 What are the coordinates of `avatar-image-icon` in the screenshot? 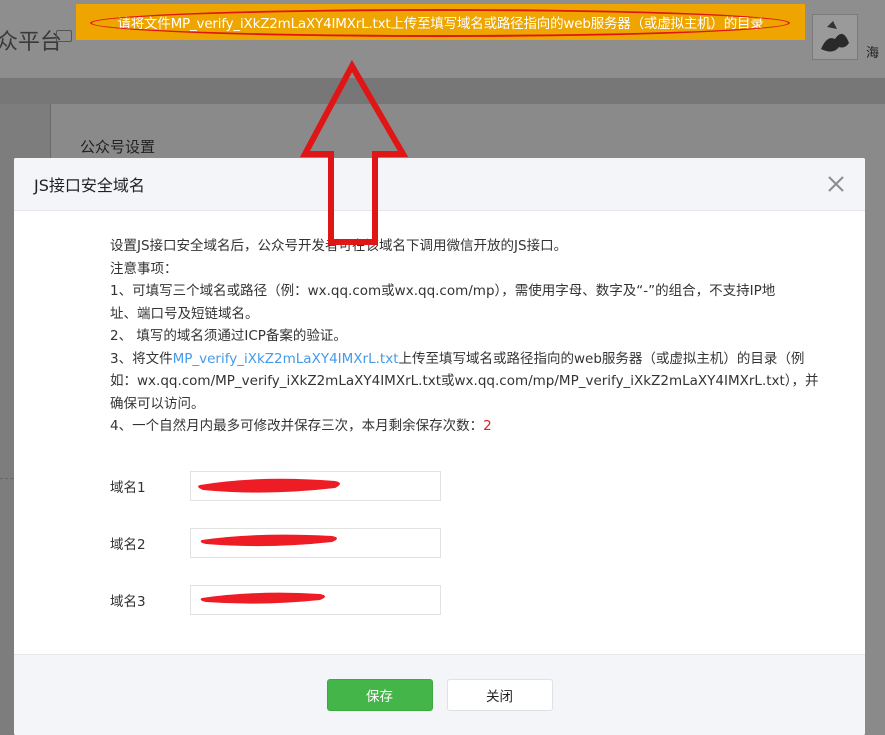 It's located at (835, 36).